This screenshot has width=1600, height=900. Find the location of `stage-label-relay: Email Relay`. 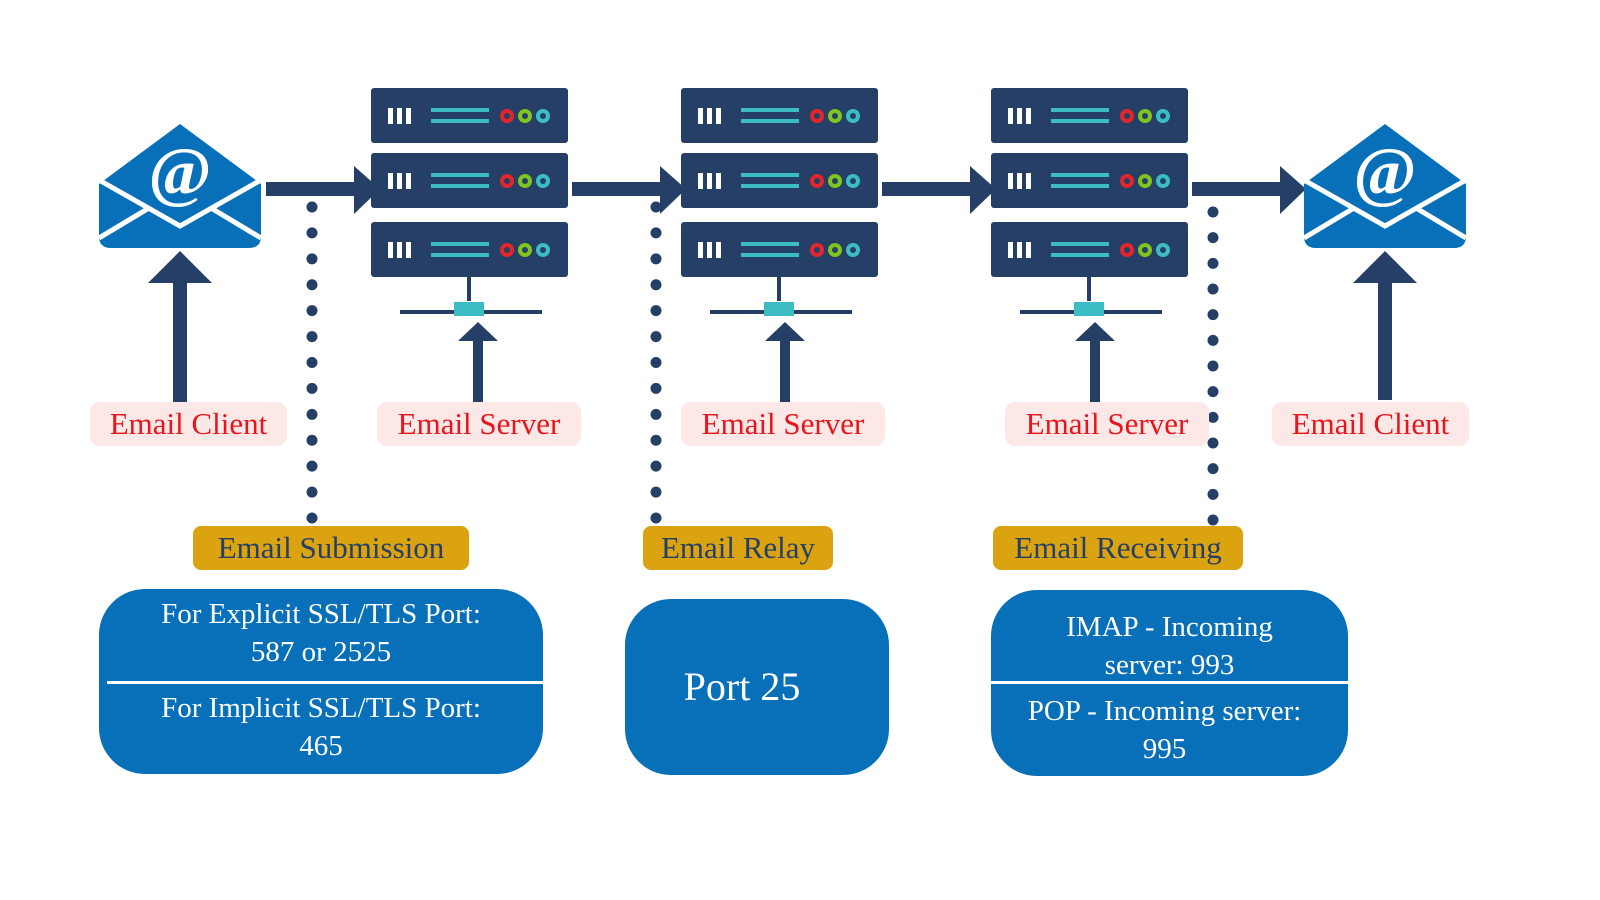

stage-label-relay: Email Relay is located at coordinates (738, 548).